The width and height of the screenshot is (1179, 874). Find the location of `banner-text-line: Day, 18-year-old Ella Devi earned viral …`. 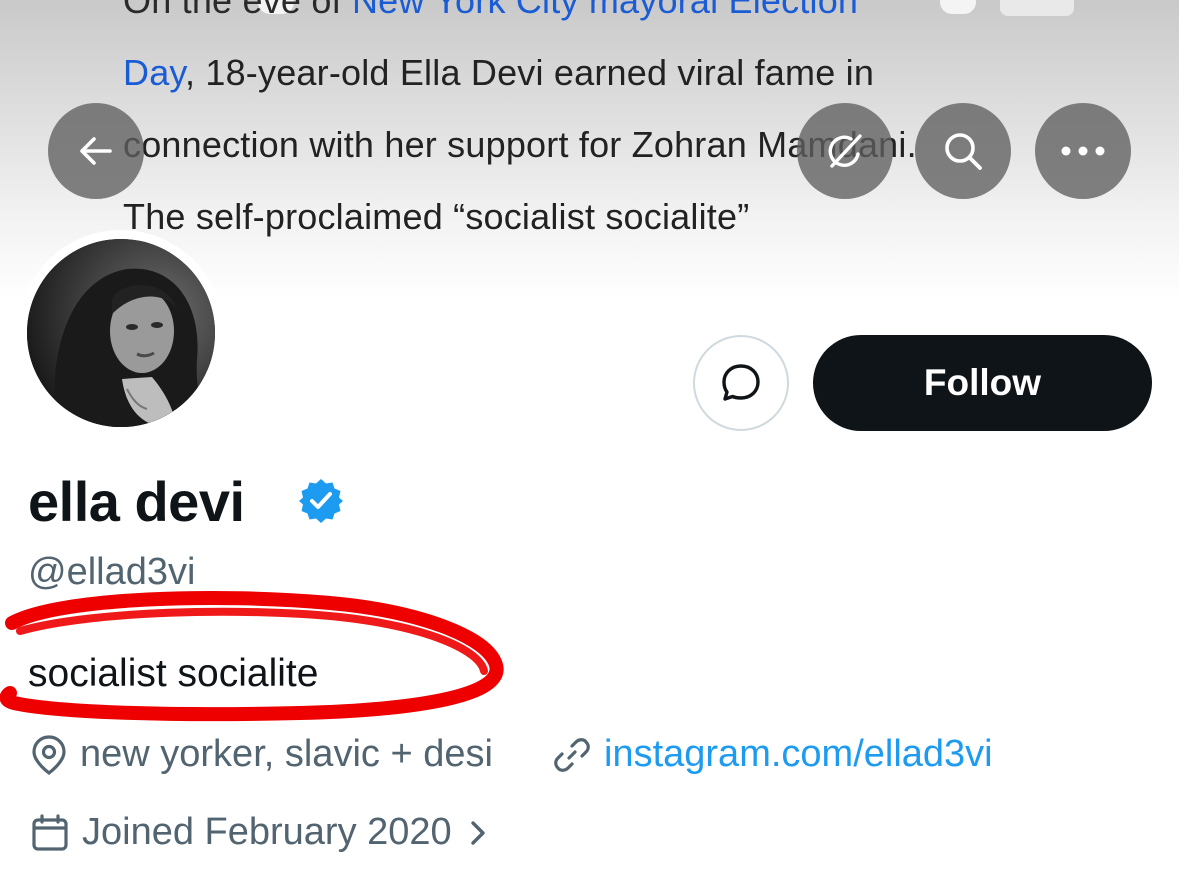

banner-text-line: Day, 18-year-old Ella Devi earned viral … is located at coordinates (499, 72).